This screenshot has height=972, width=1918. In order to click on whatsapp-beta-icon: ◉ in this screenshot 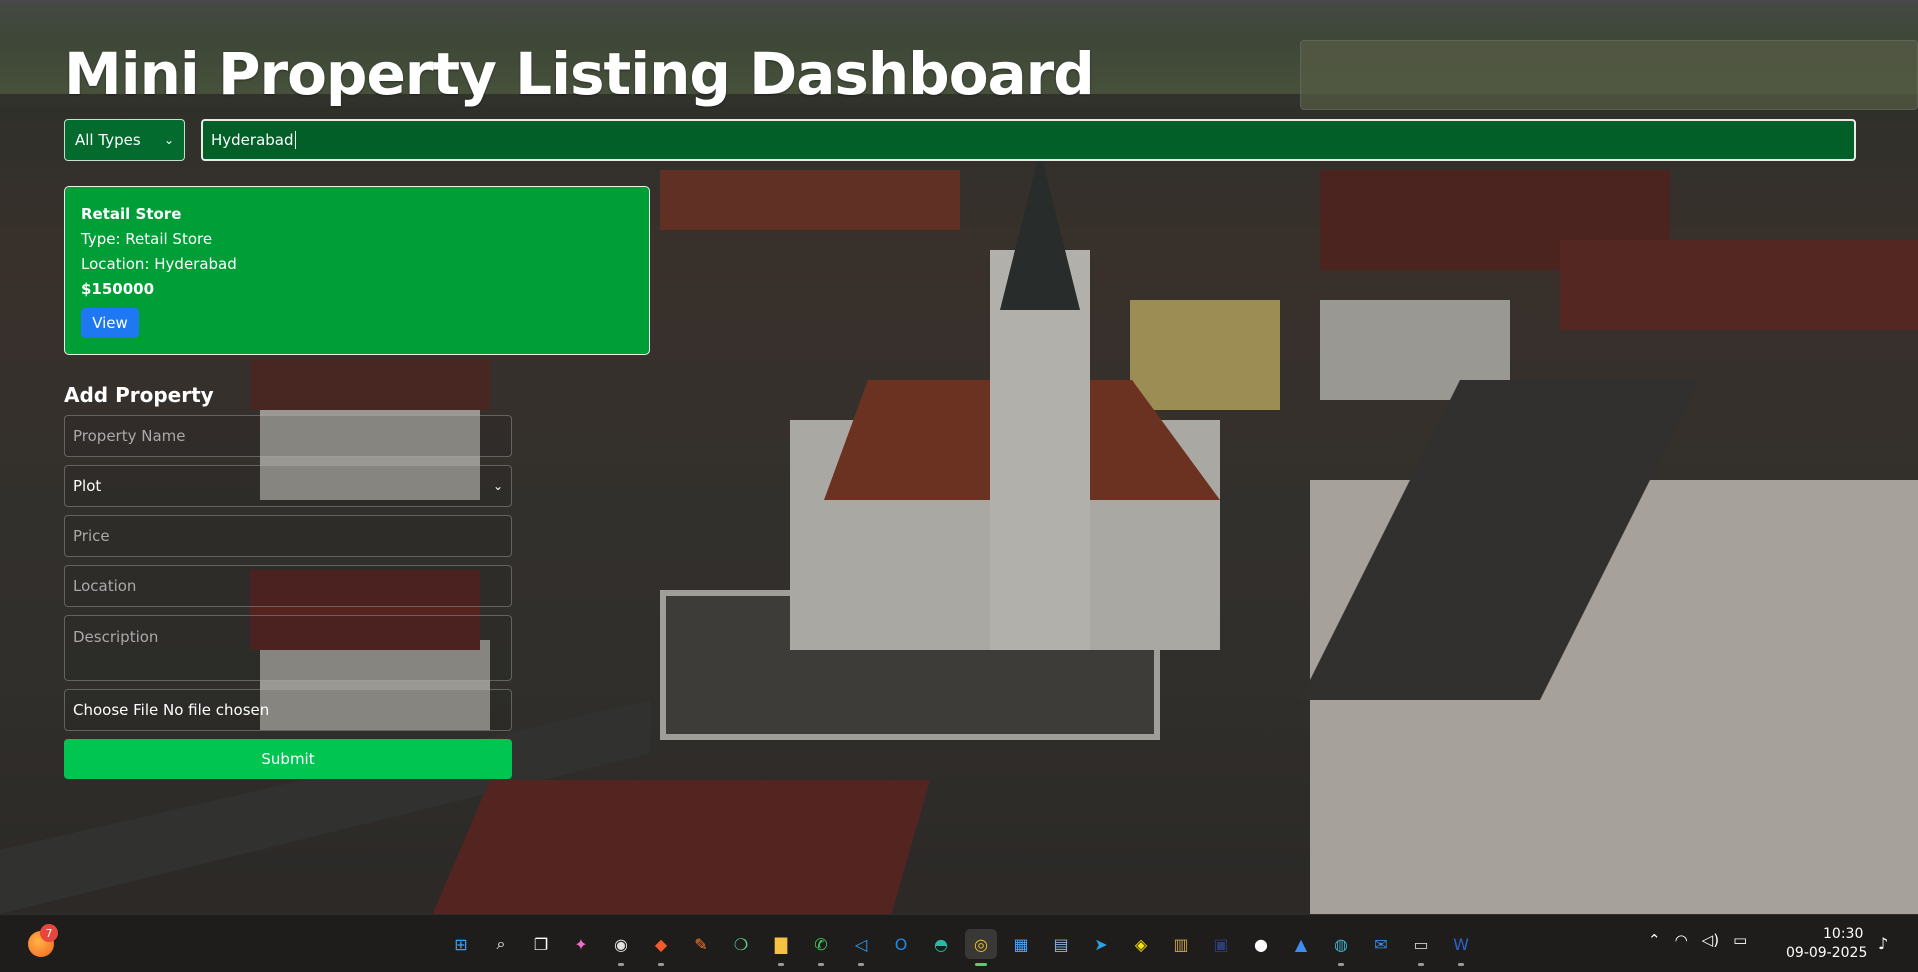, I will do `click(621, 947)`.